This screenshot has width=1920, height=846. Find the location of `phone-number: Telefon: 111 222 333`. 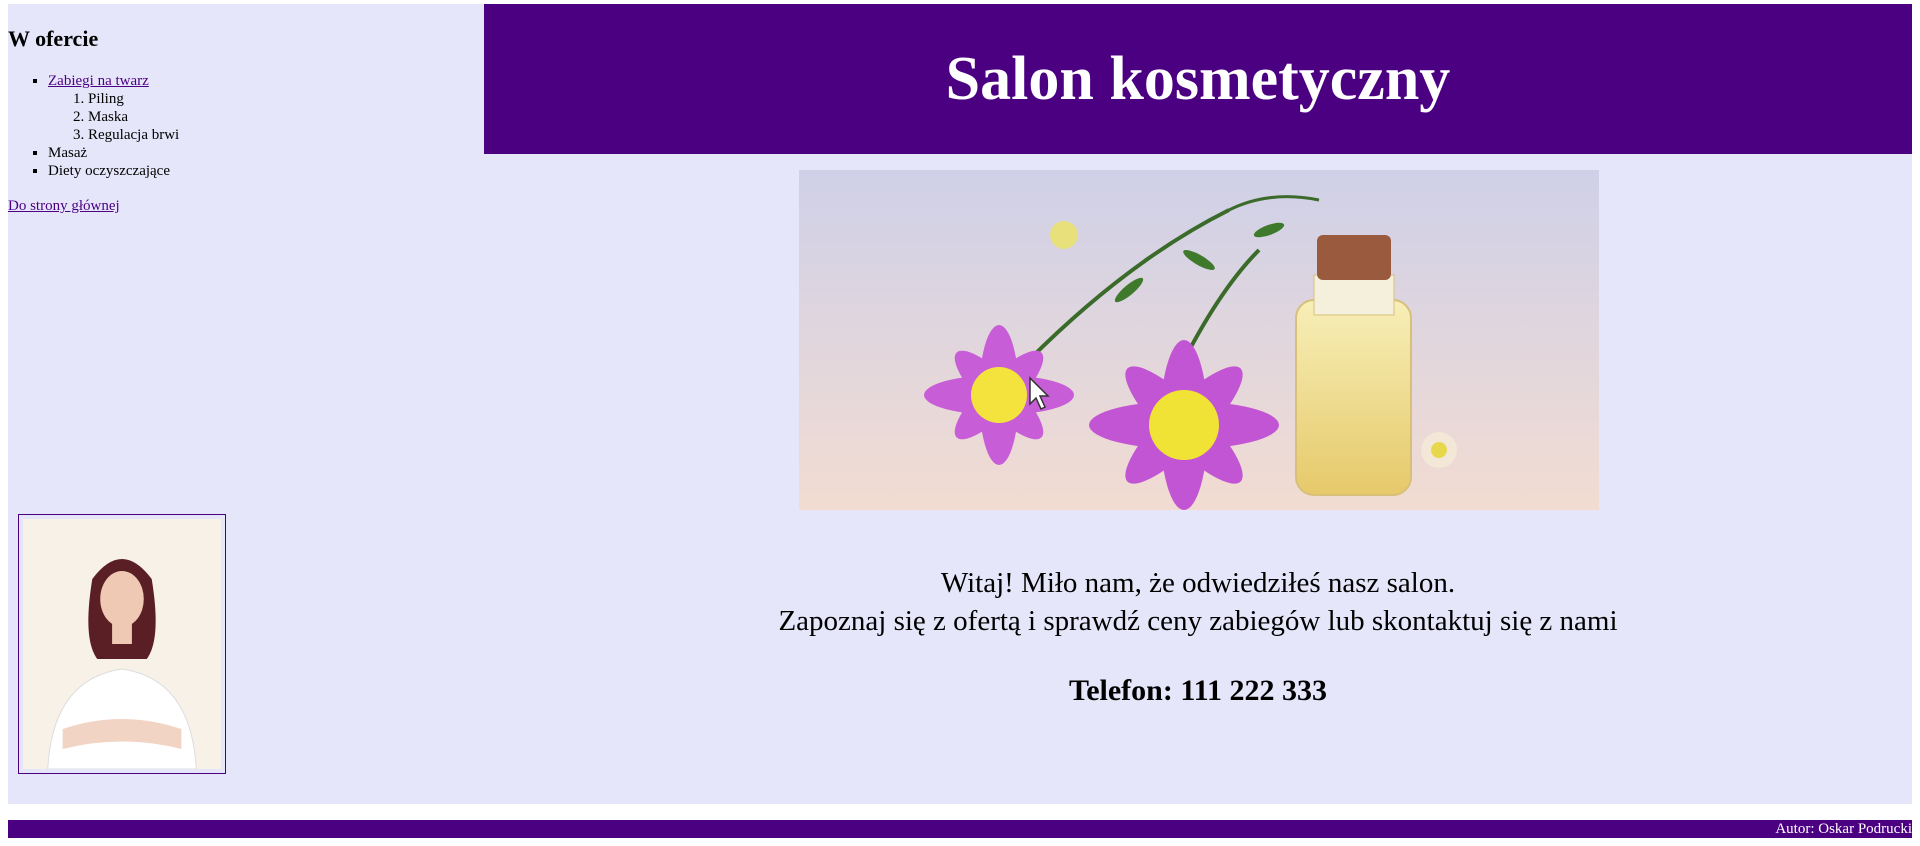

phone-number: Telefon: 111 222 333 is located at coordinates (1198, 690).